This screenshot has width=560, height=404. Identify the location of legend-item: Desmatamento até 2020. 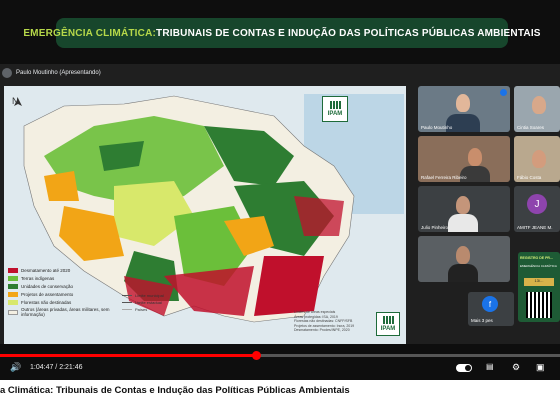
(64, 270).